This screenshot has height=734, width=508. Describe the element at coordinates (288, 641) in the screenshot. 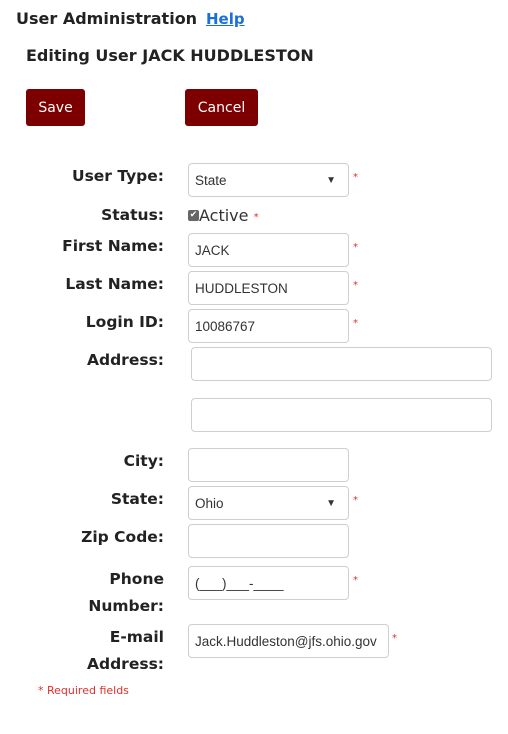

I see `email-input` at that location.